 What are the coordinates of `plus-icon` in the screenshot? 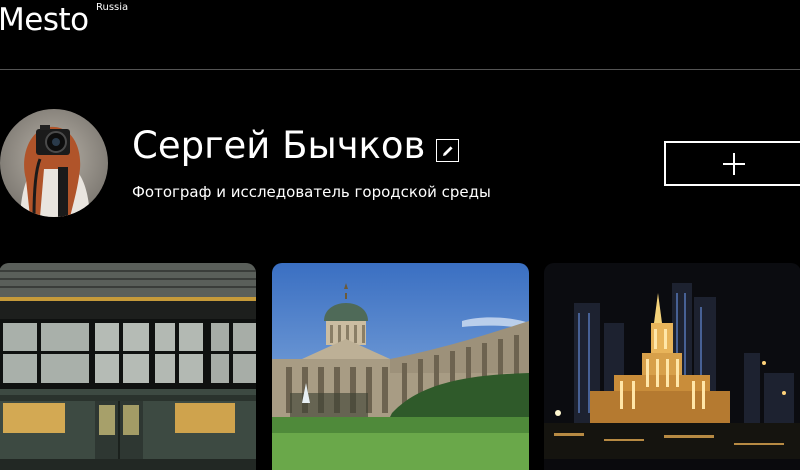 It's located at (734, 164).